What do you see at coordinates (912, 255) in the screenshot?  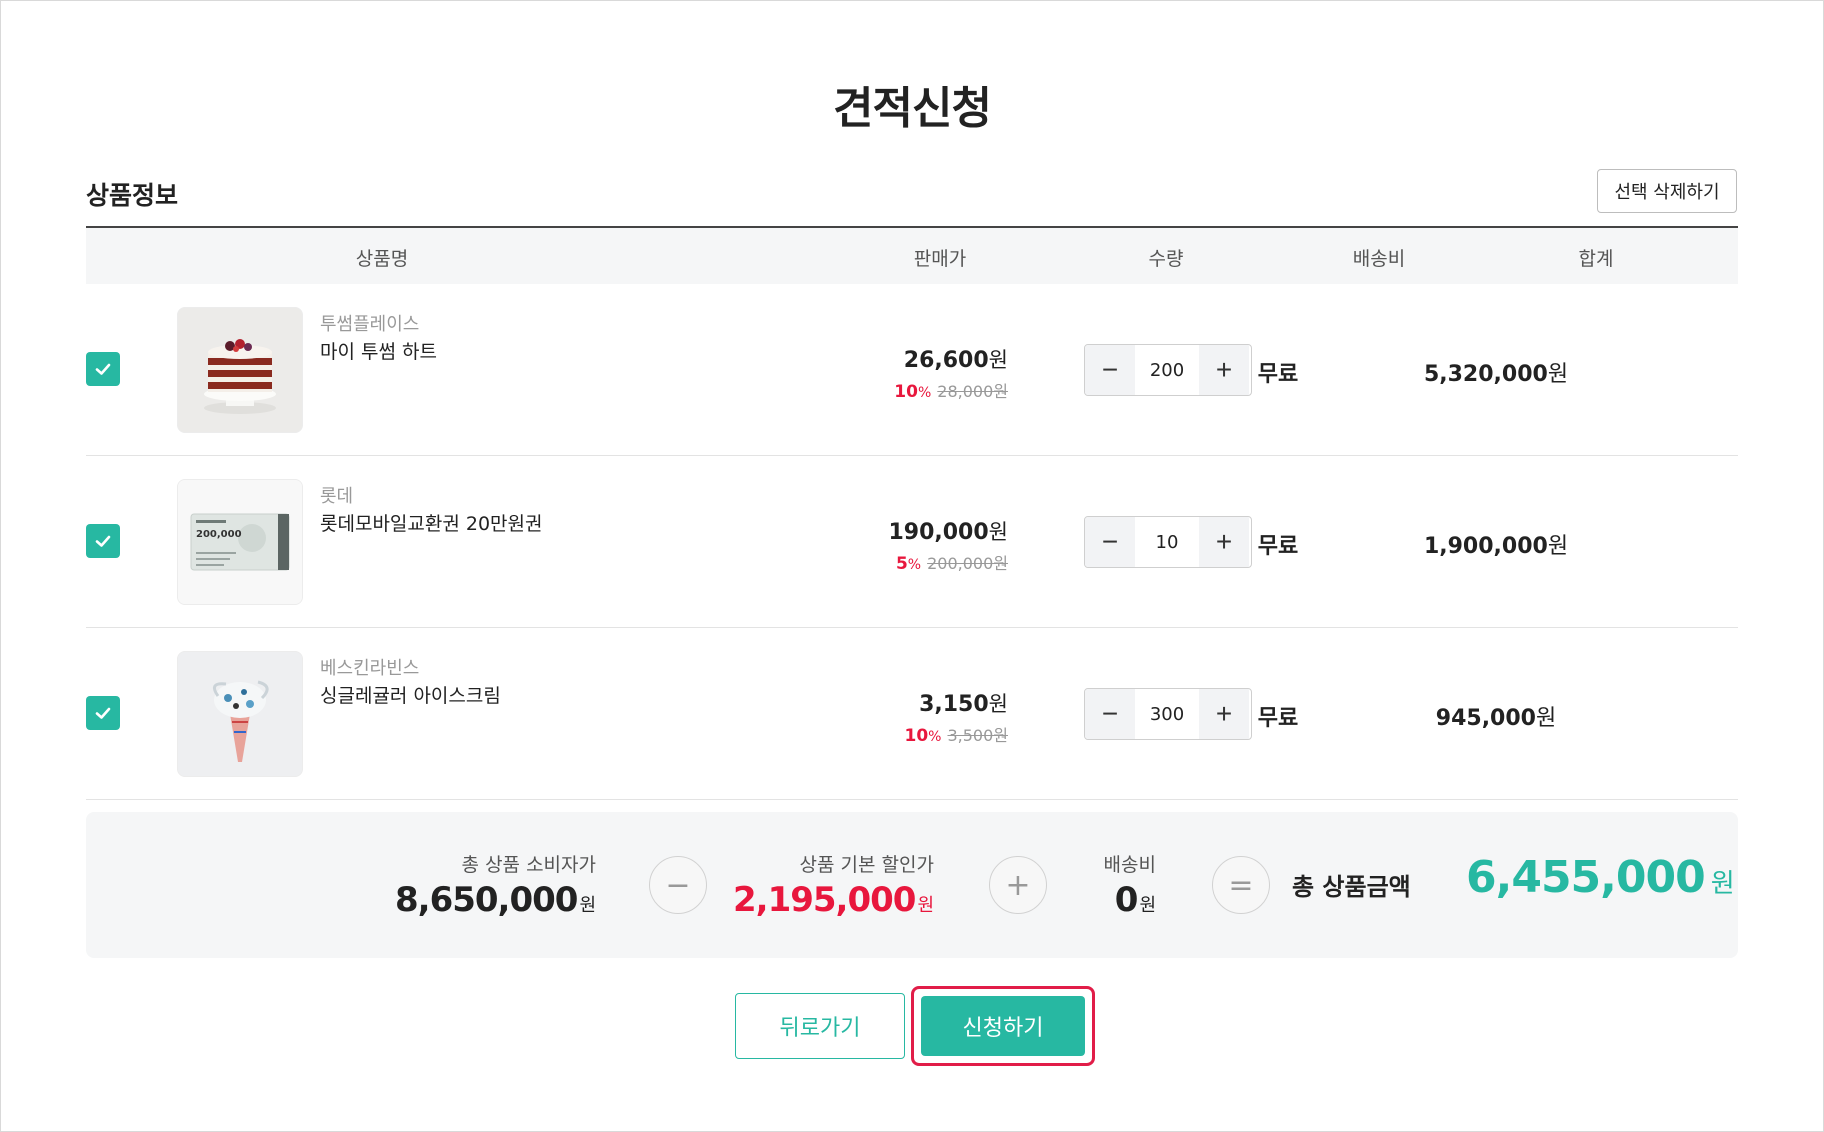 I see `table-header: 상품명 판매가 수량 배송비 합계` at bounding box center [912, 255].